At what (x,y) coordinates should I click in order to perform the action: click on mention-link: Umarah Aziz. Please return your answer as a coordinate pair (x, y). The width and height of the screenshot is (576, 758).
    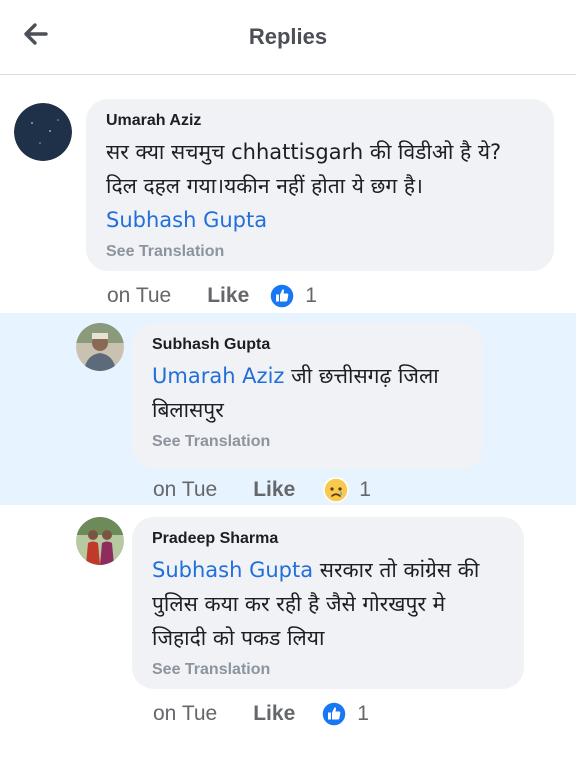
    Looking at the image, I should click on (218, 376).